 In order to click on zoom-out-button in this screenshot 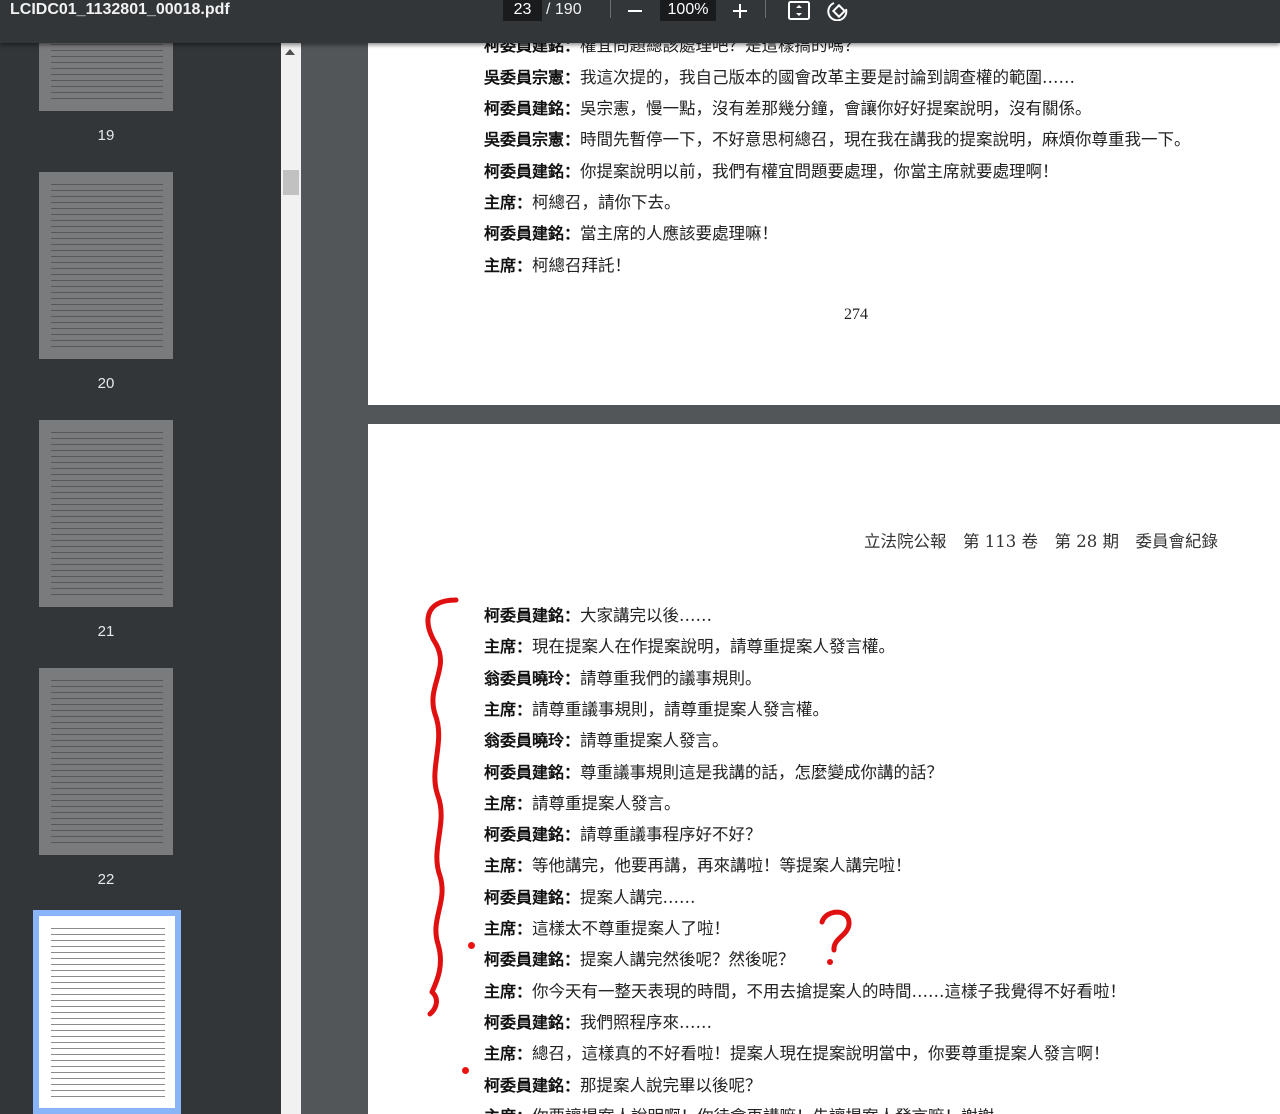, I will do `click(635, 11)`.